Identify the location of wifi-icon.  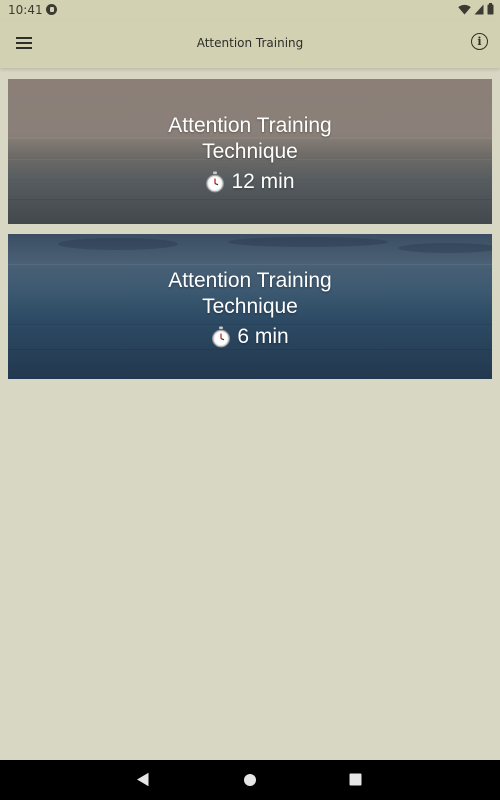
(464, 9).